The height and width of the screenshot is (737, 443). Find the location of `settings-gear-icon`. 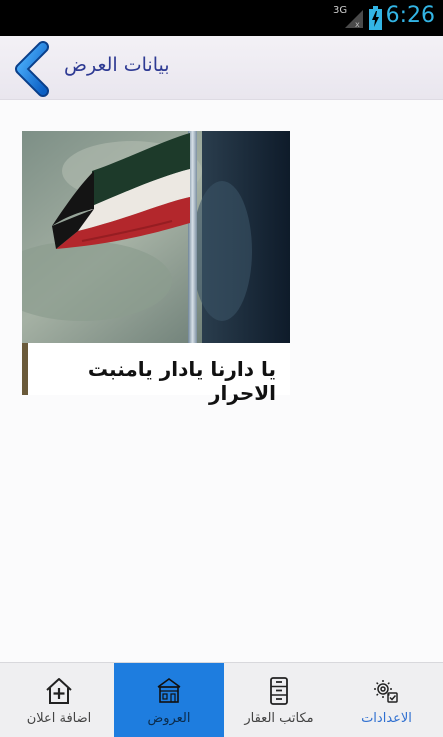

settings-gear-icon is located at coordinates (386, 691).